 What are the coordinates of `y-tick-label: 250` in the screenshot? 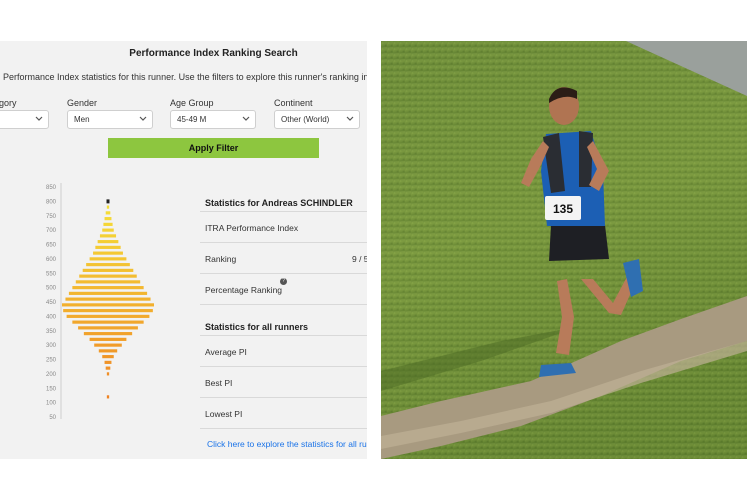 It's located at (51, 361).